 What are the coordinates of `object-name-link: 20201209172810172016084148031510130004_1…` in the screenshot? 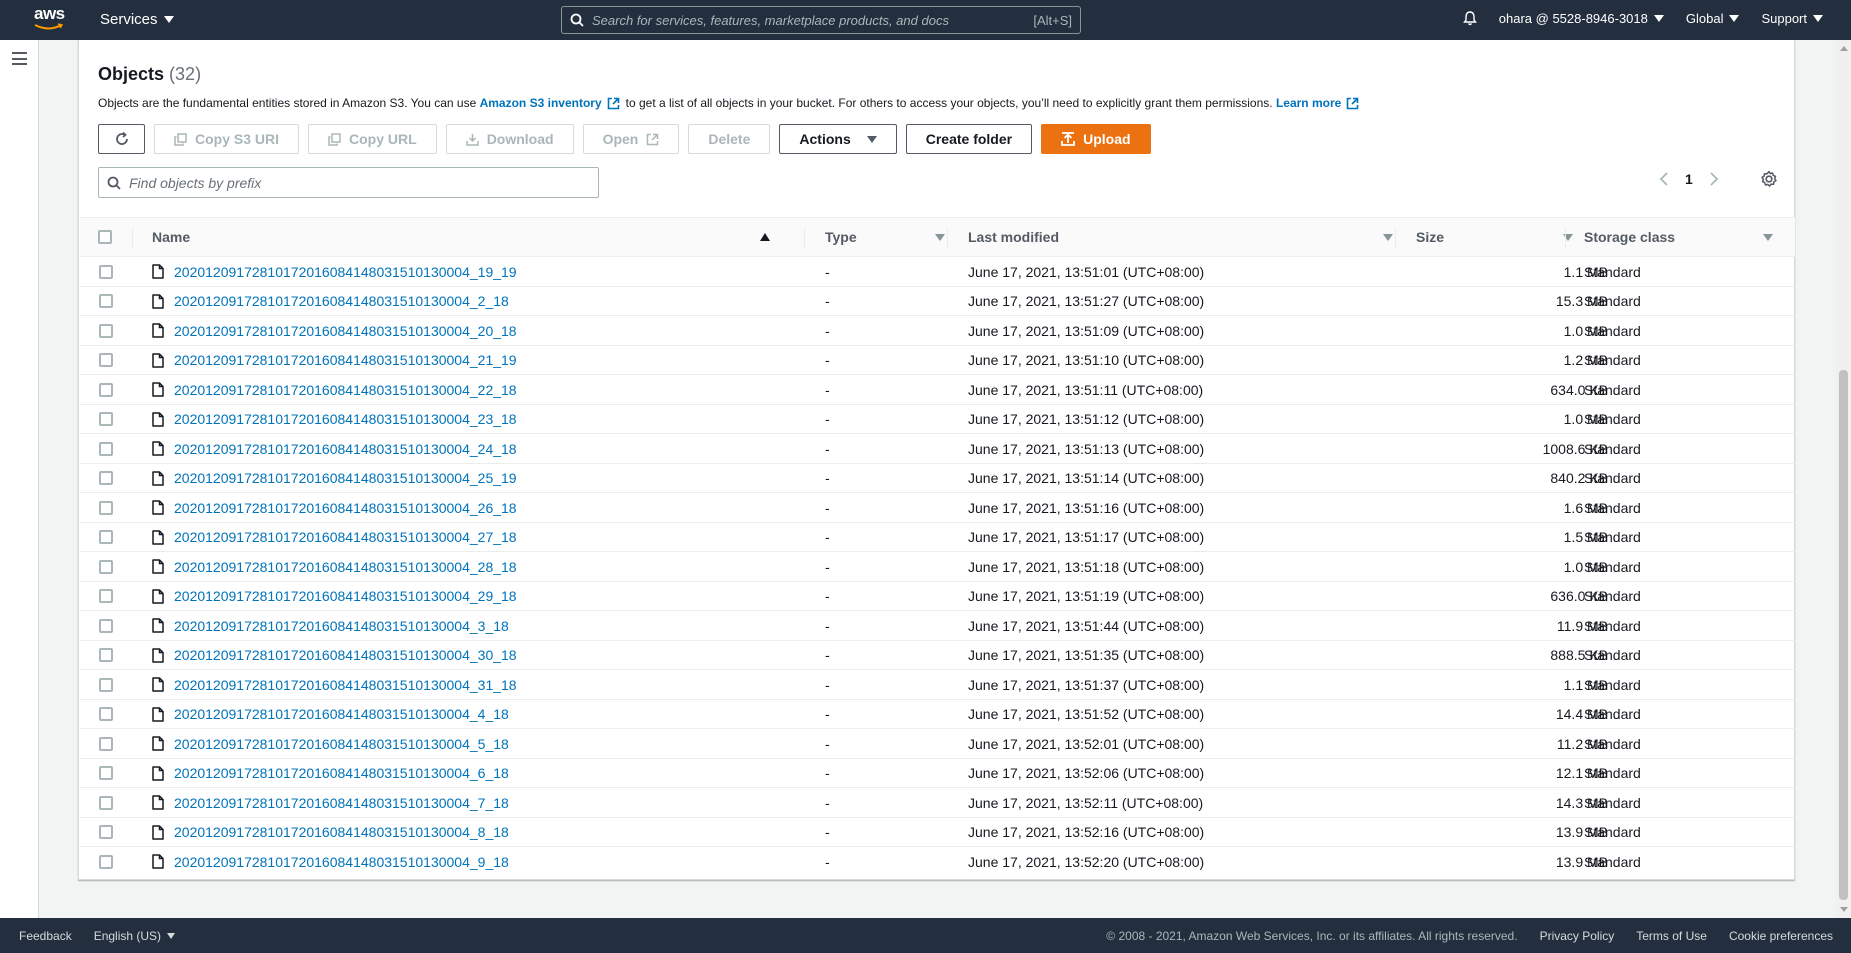 It's located at (345, 272).